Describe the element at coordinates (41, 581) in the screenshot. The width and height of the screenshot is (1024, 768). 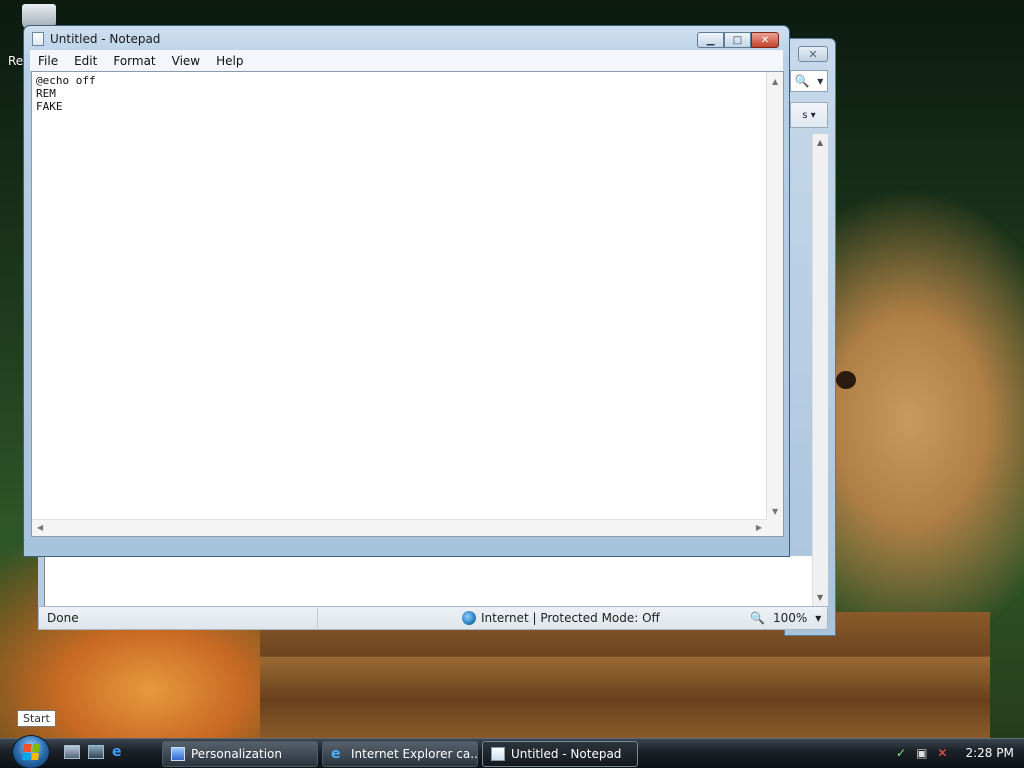
I see `ie-frame-left` at that location.